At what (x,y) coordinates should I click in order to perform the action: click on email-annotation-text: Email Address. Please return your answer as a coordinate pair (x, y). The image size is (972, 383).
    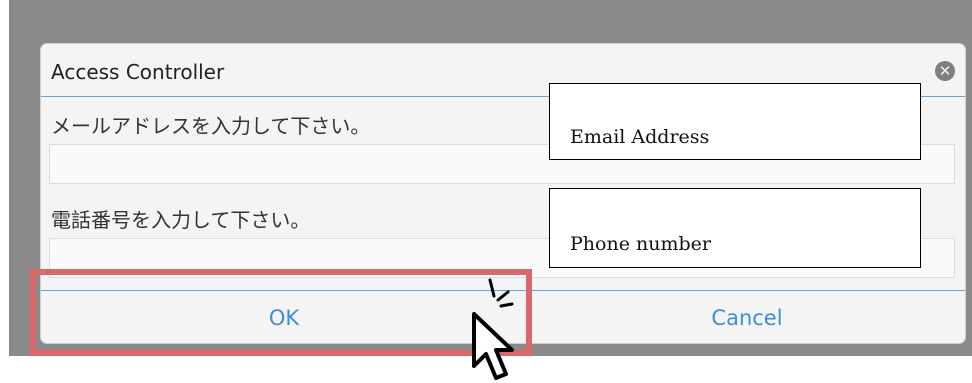
    Looking at the image, I should click on (640, 137).